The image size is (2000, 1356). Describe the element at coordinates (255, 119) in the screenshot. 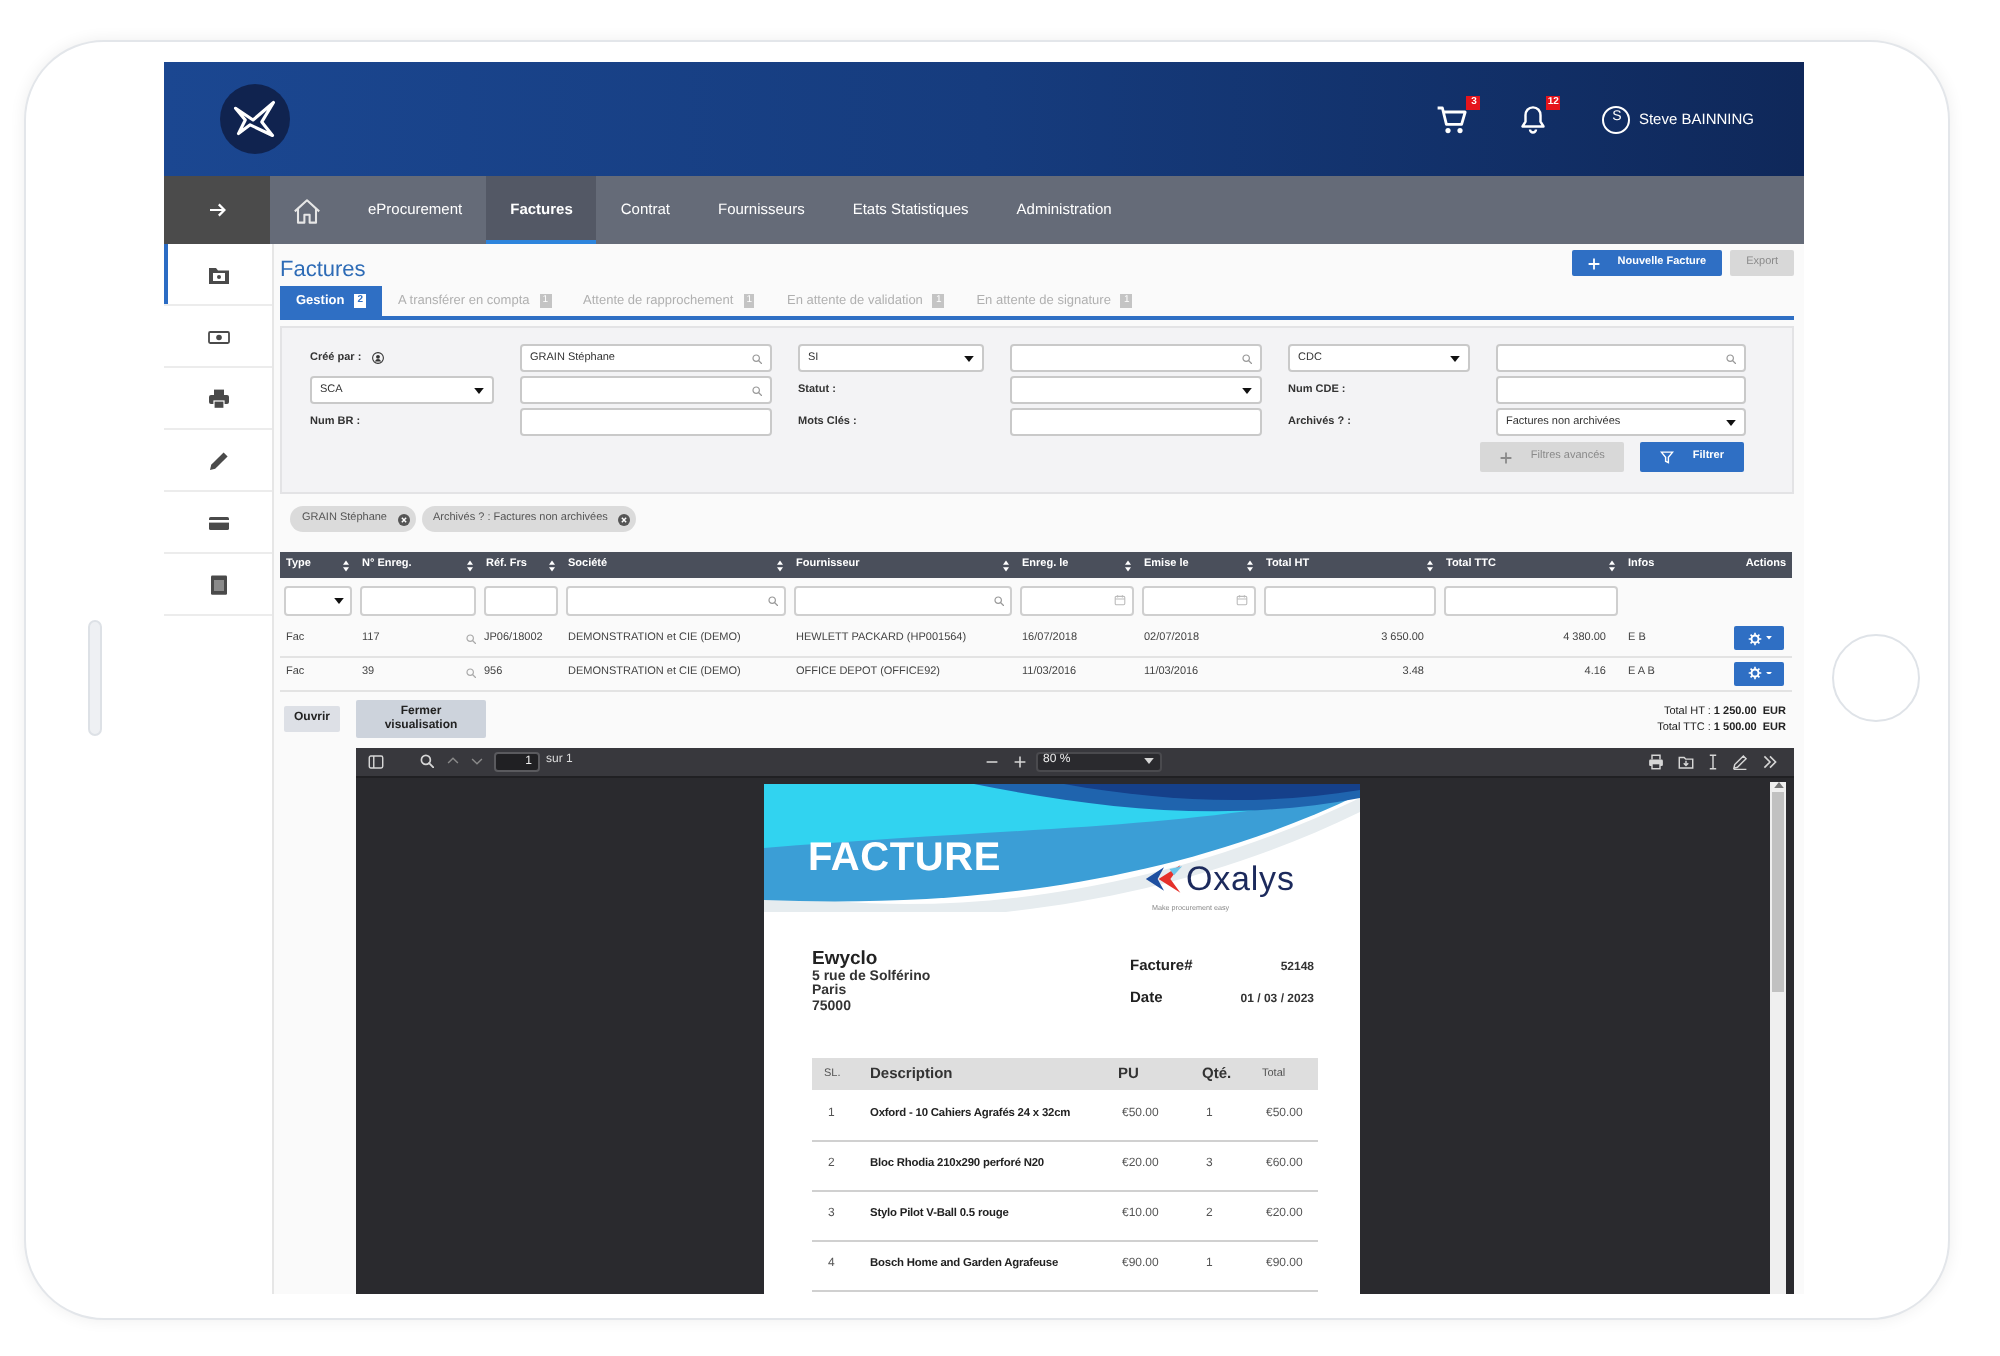

I see `bird-logo-icon` at that location.